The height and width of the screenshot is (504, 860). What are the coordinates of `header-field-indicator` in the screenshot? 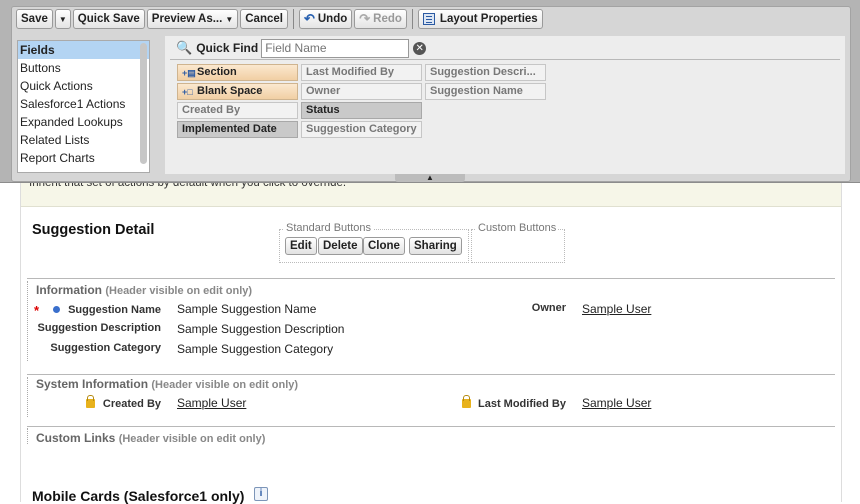 It's located at (56, 309).